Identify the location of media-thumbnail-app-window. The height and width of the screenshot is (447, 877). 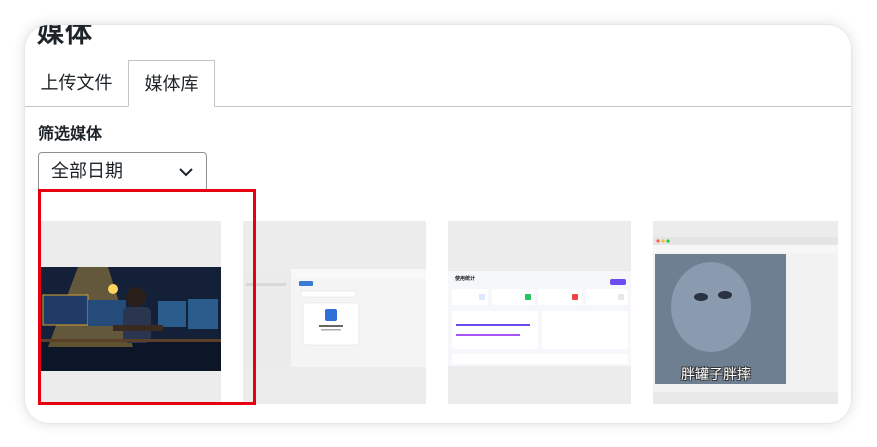
(334, 318).